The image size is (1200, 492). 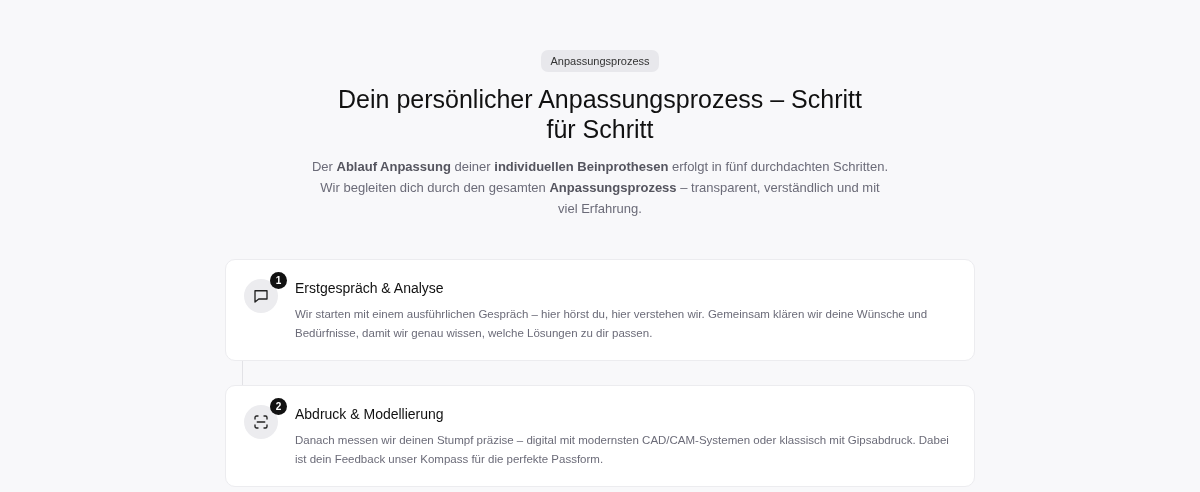 What do you see at coordinates (622, 450) in the screenshot?
I see `step-description: Danach messen wir deinen Stumpf präzise – digital mit modernsten CAD/CAM-Systemen oder klassisch mit Gipsabdruck. Dabei ist dein Feedback unser Kompass für die perfekte Passform.` at bounding box center [622, 450].